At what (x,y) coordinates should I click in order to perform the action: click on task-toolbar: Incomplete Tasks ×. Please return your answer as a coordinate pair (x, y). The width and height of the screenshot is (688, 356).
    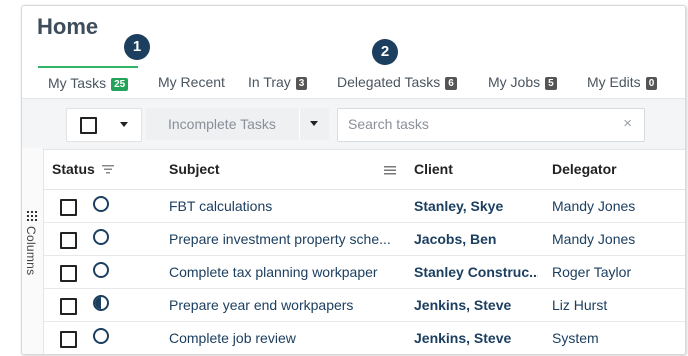
    Looking at the image, I should click on (353, 124).